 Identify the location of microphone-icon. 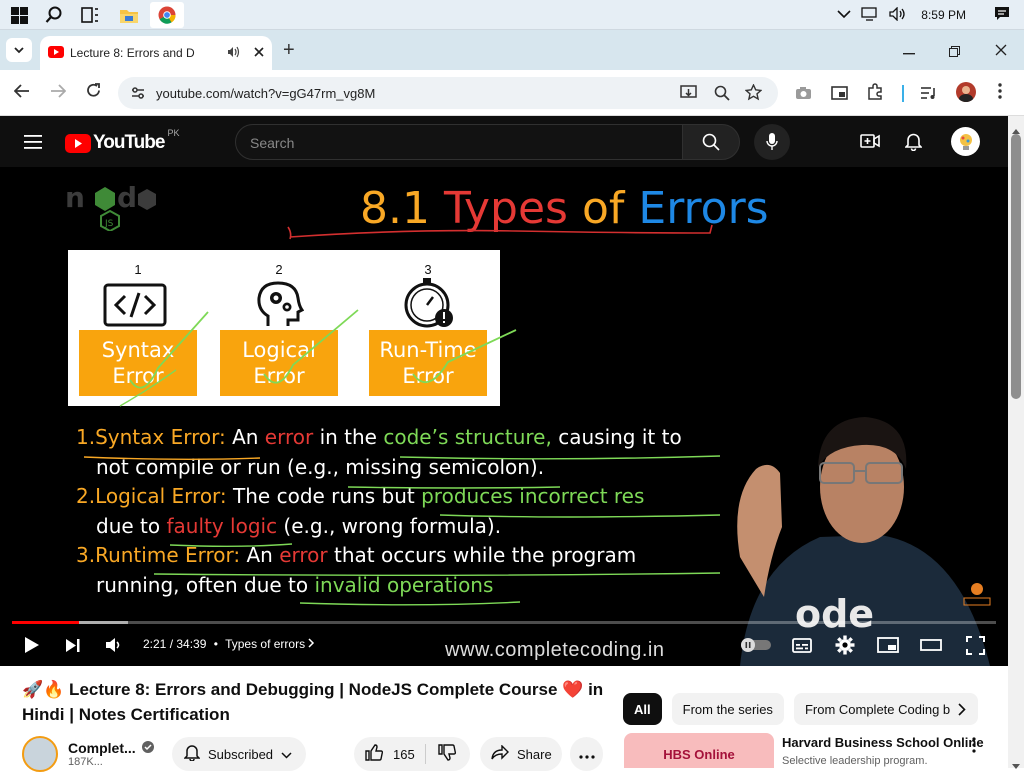
(772, 141).